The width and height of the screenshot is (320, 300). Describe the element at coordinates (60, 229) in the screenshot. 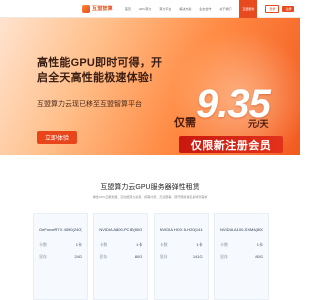

I see `gpu-card-title: GeForceRTX 4090(24G)` at that location.